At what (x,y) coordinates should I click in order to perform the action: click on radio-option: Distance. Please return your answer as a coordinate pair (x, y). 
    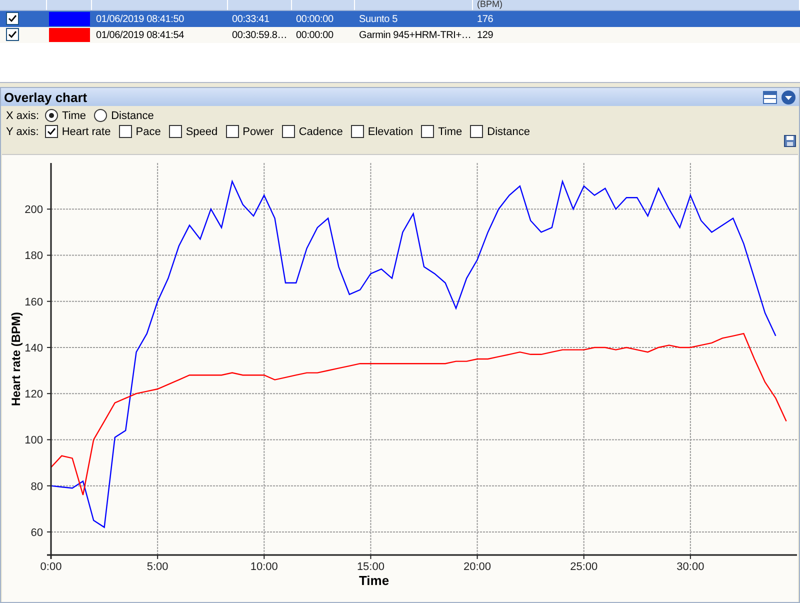
    Looking at the image, I should click on (124, 115).